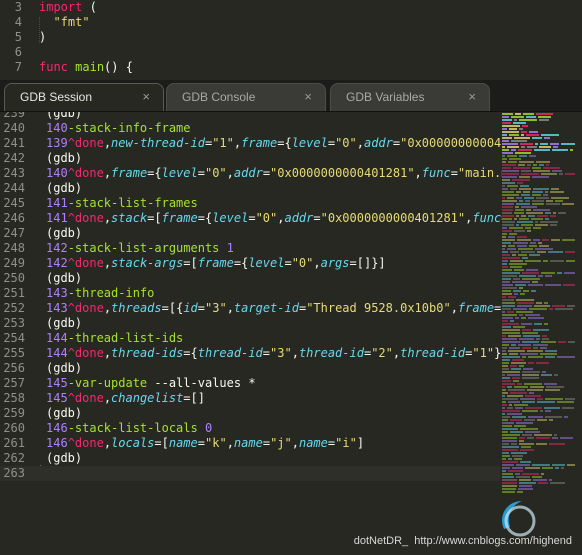 This screenshot has width=582, height=555. What do you see at coordinates (433, 353) in the screenshot?
I see `code-token: thread-id` at bounding box center [433, 353].